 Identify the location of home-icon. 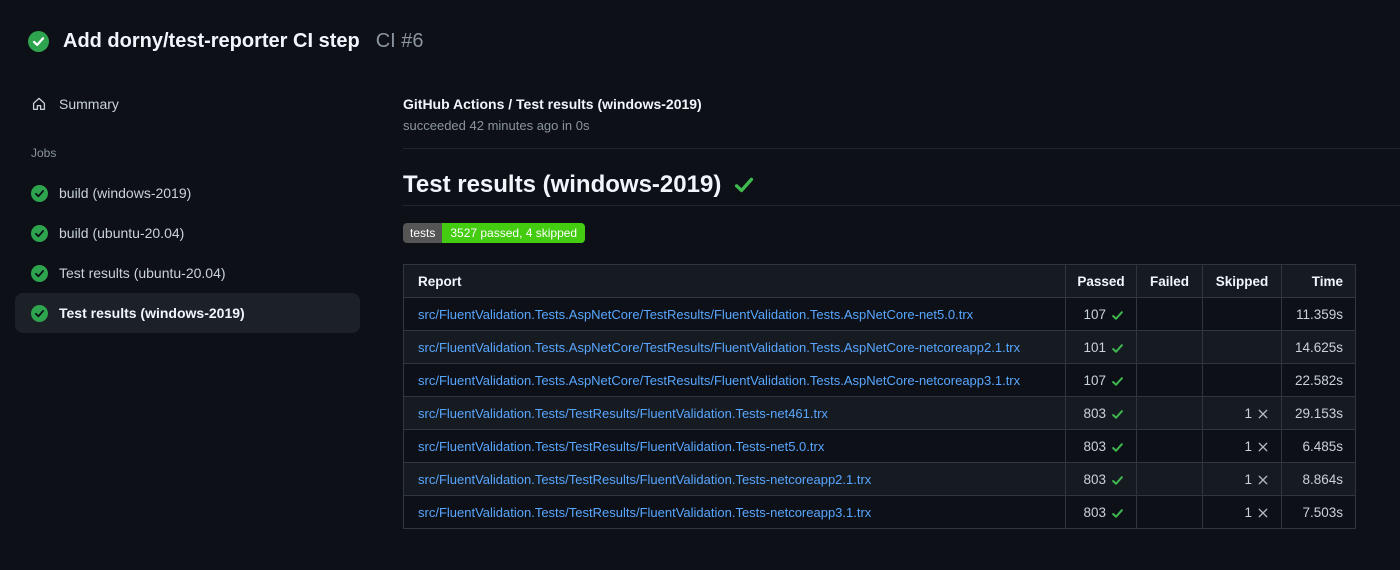
(39, 104).